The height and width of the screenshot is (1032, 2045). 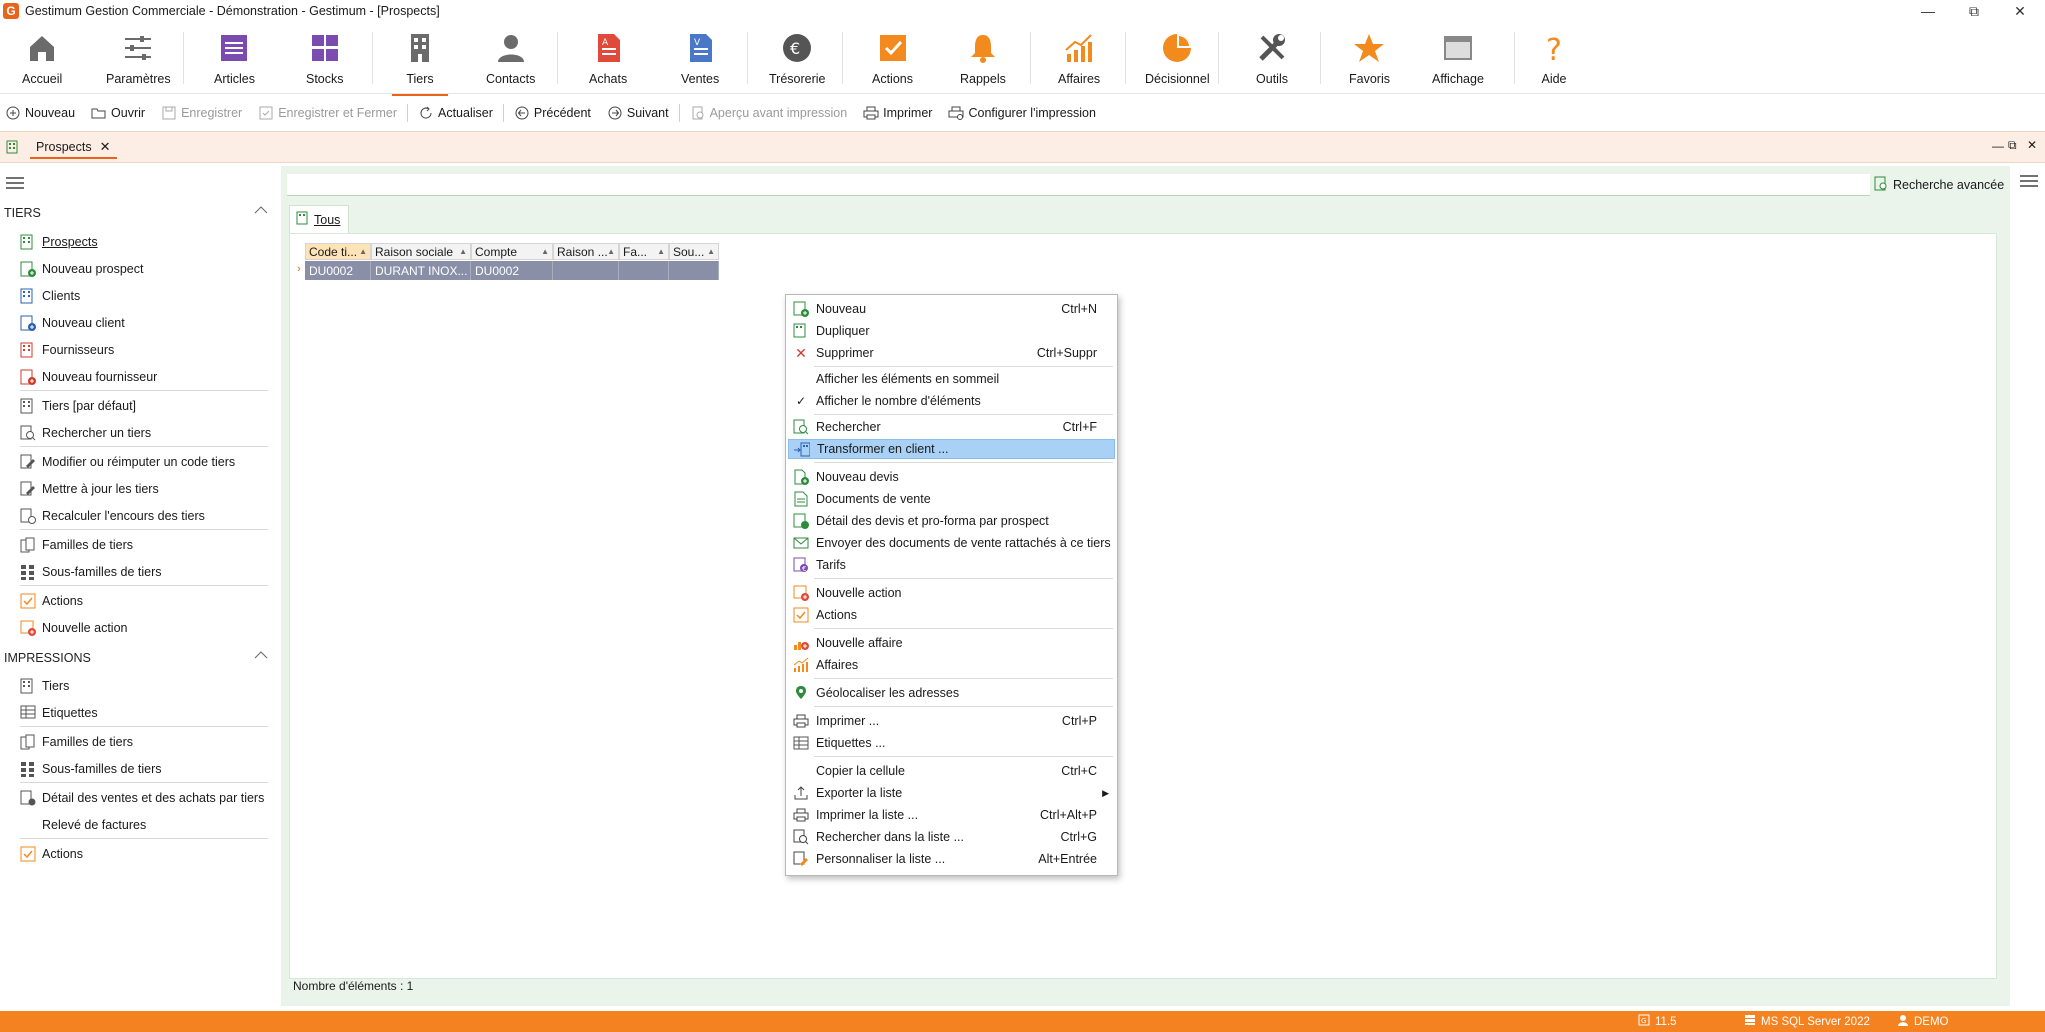 What do you see at coordinates (112, 516) in the screenshot?
I see `sidebar-item-recalculer: Recalculer l'encours des tiers` at bounding box center [112, 516].